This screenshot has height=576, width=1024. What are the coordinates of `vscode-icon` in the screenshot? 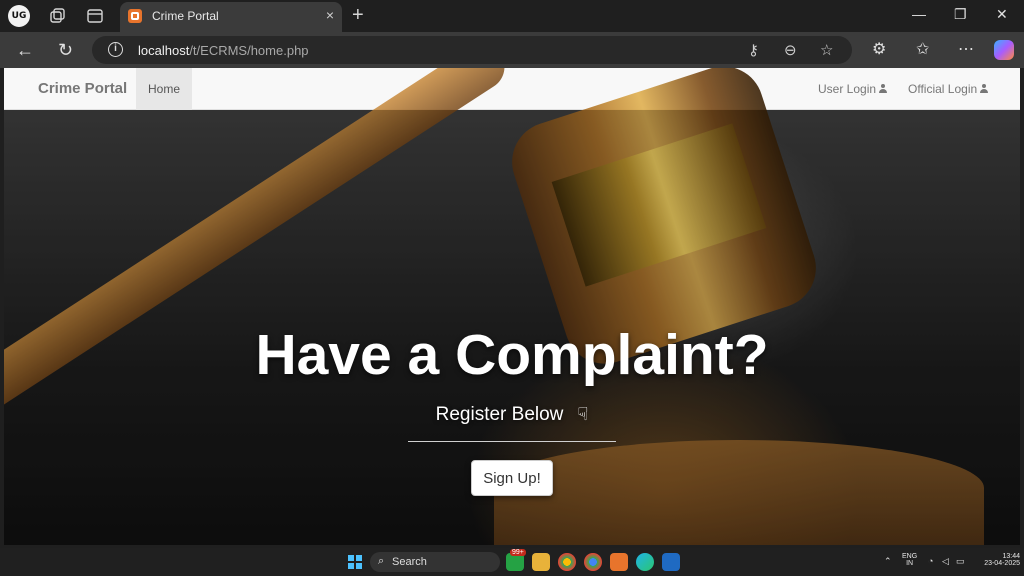 It's located at (671, 562).